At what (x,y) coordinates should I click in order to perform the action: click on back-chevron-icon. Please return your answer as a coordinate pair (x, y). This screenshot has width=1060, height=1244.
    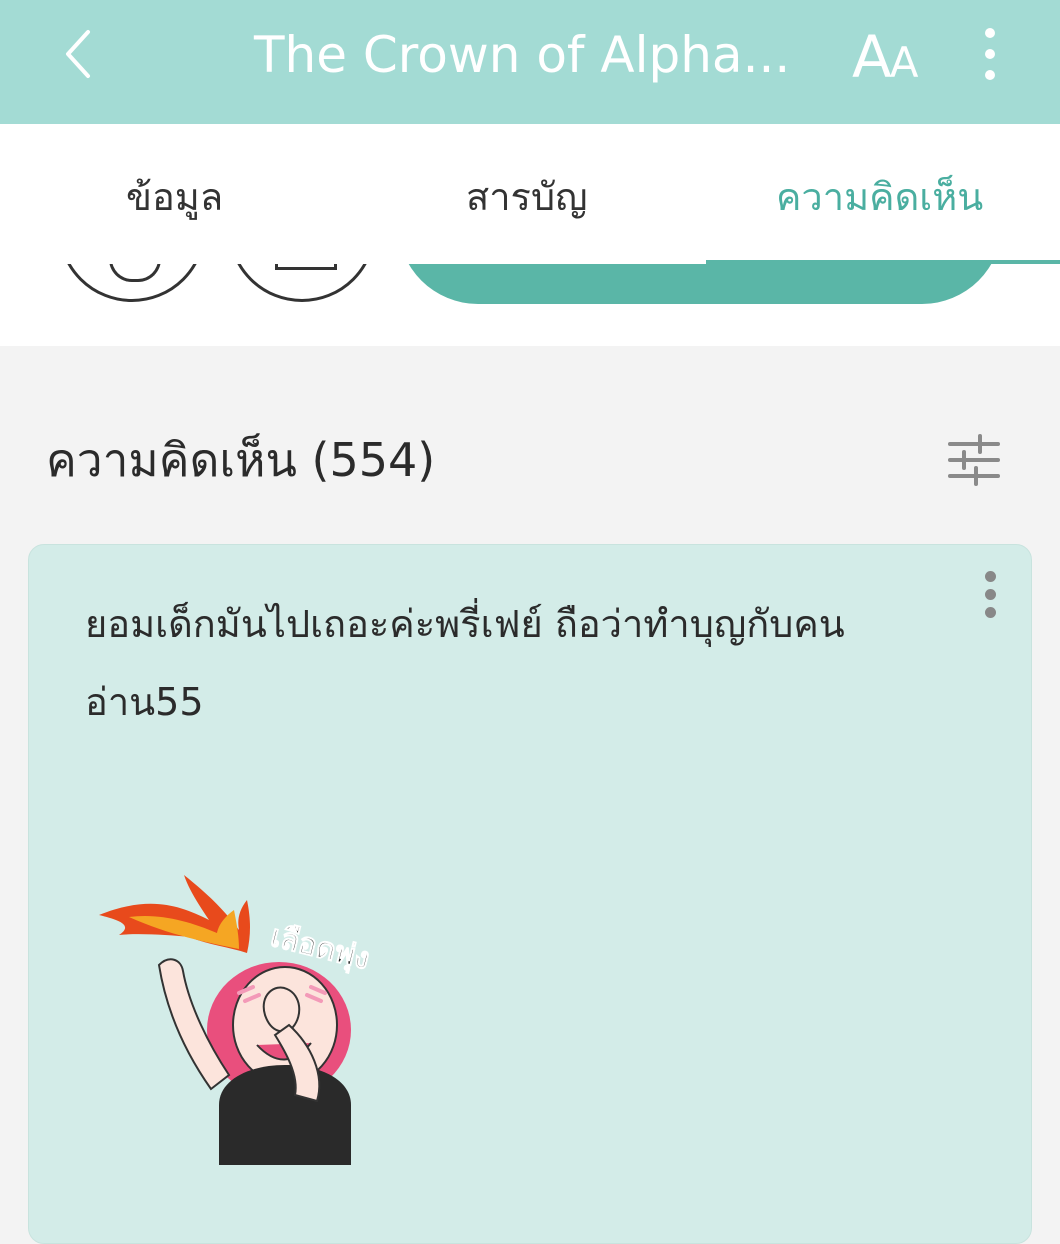
    Looking at the image, I should click on (78, 54).